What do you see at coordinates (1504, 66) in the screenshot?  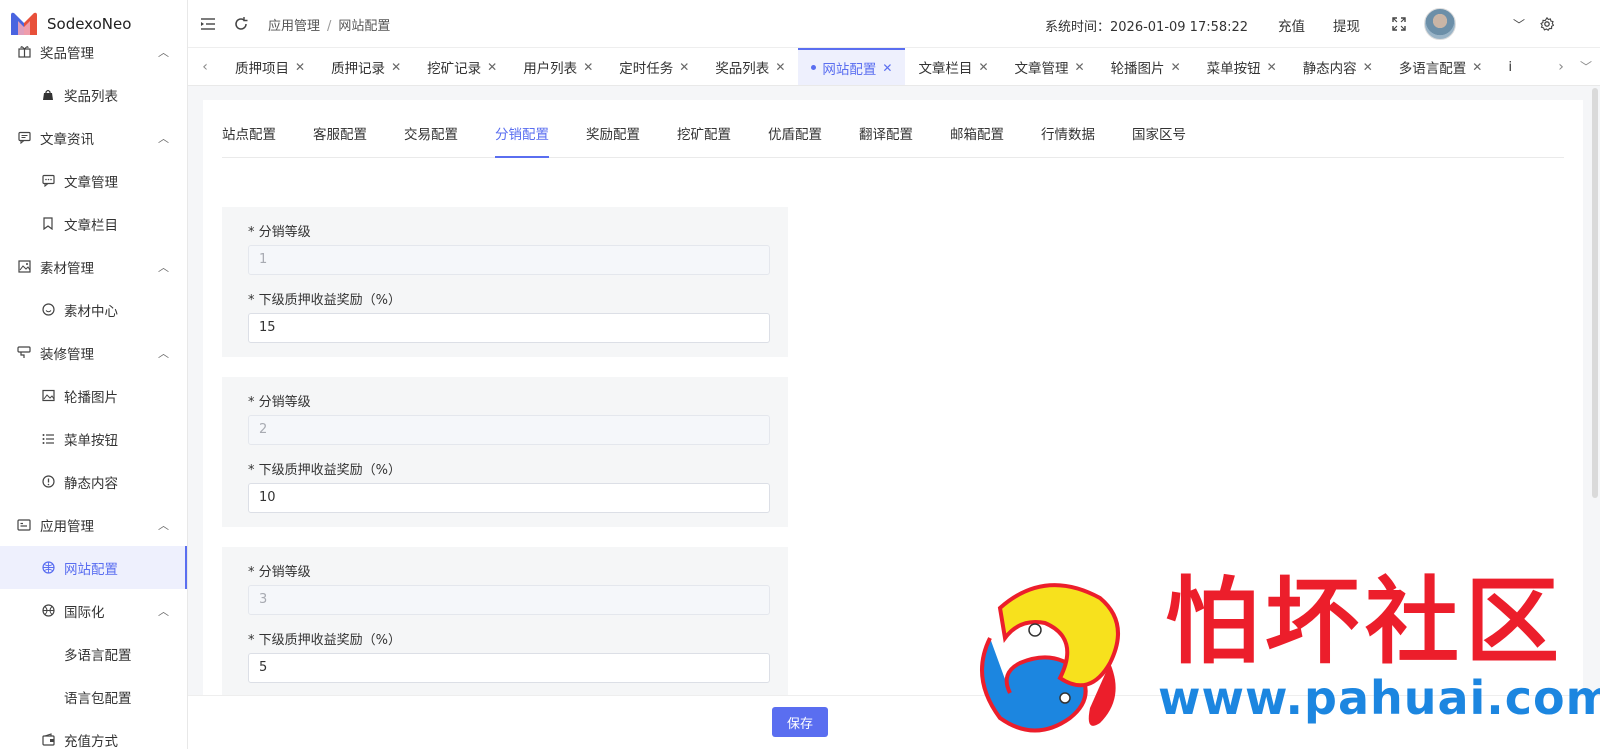 I see `tab-truncated: i` at bounding box center [1504, 66].